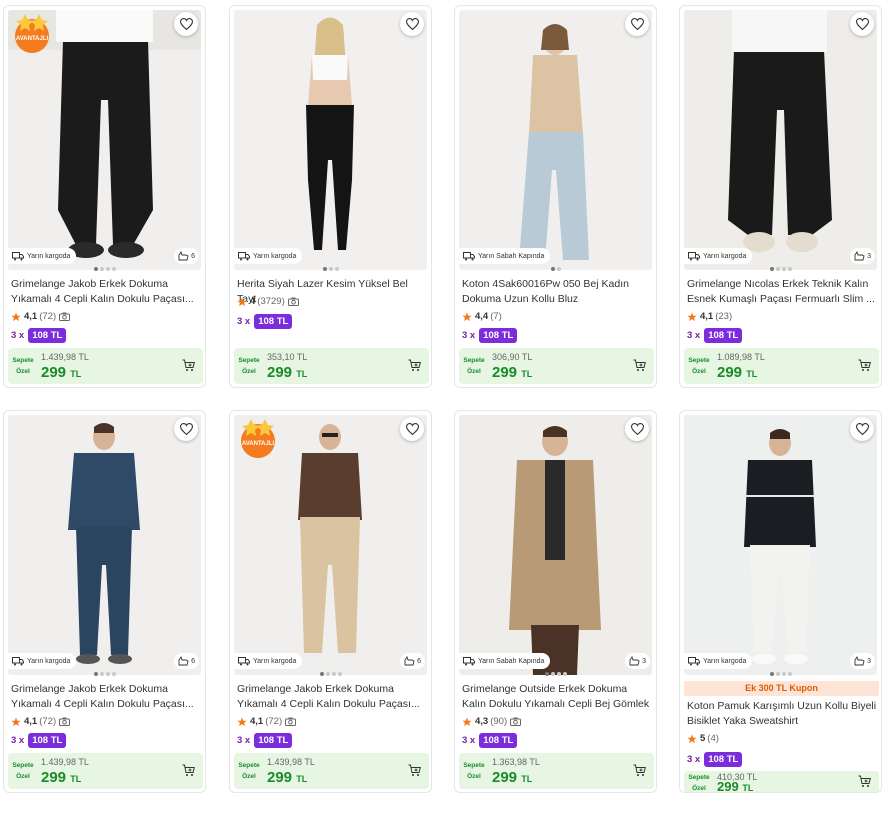 This screenshot has height=813, width=882. Describe the element at coordinates (253, 301) in the screenshot. I see `rating-score: 4` at that location.